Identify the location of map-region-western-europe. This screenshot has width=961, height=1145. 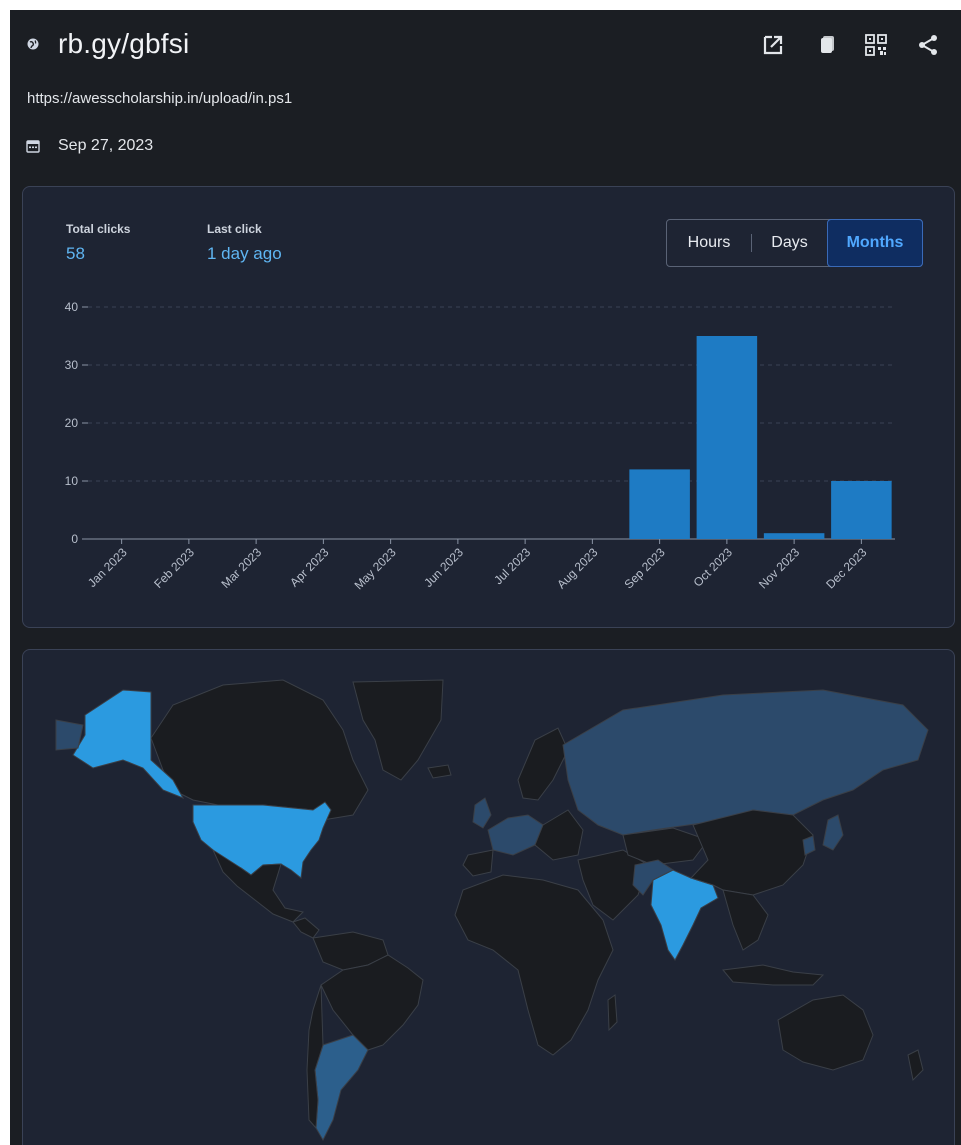
(515, 835).